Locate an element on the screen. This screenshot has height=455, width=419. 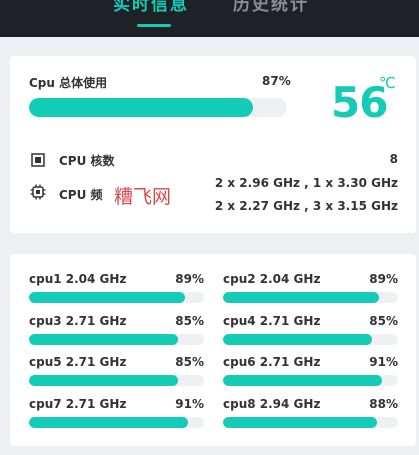
core-6-bar is located at coordinates (310, 380).